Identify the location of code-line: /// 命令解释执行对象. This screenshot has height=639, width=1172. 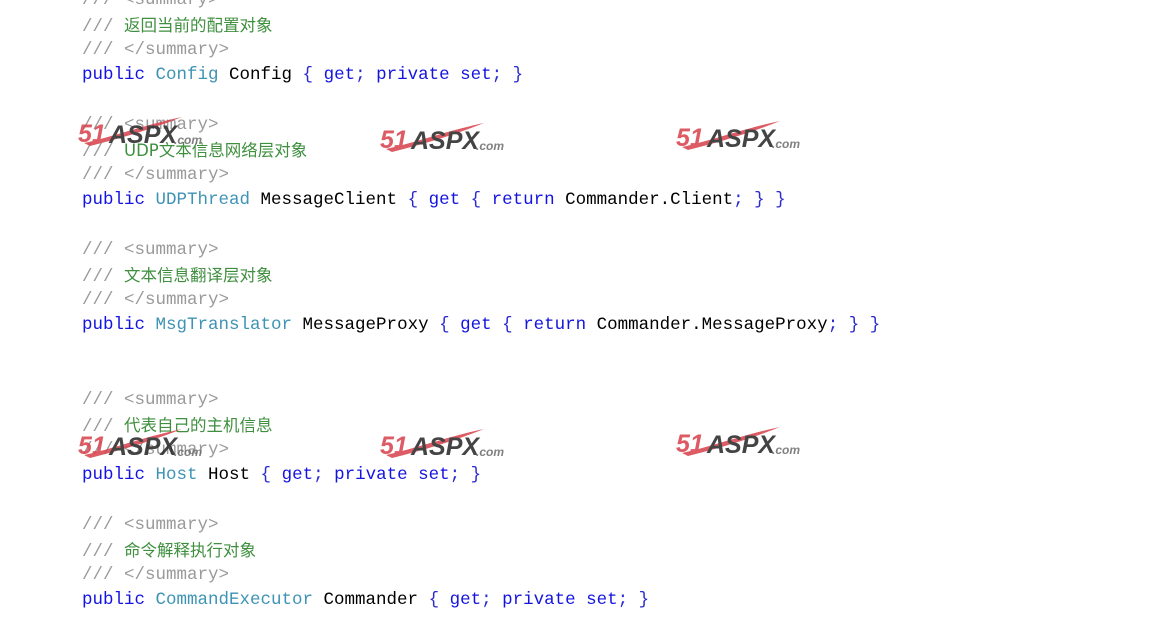
(481, 550).